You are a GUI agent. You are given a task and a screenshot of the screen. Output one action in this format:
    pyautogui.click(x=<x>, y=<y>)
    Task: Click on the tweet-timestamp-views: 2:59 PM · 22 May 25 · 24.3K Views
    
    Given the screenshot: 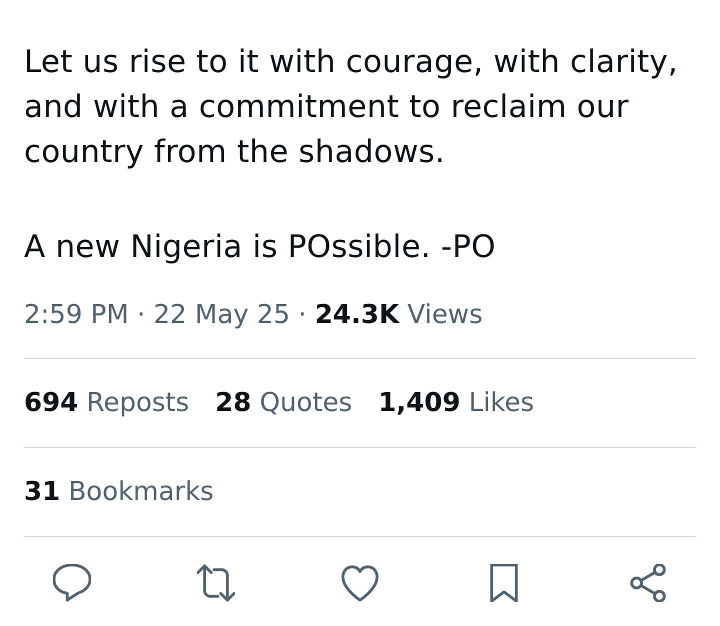 What is the action you would take?
    pyautogui.click(x=253, y=315)
    